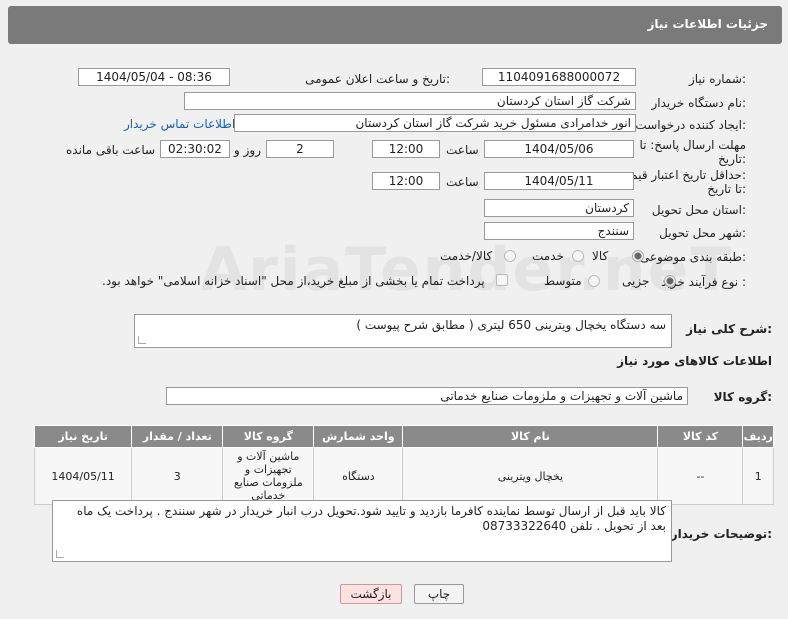 This screenshot has width=788, height=619. I want to click on treasury-checkbox, so click(502, 280).